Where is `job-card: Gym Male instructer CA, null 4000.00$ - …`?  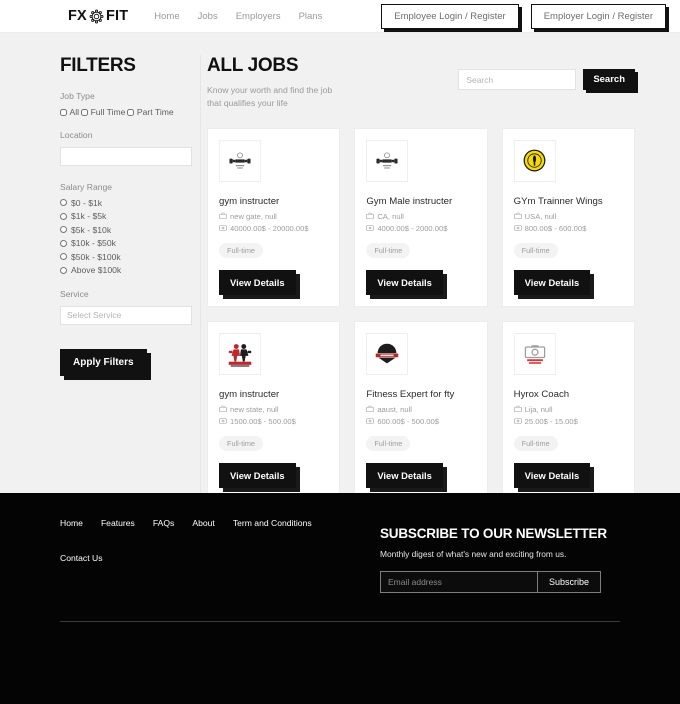
job-card: Gym Male instructer CA, null 4000.00$ - … is located at coordinates (421, 217).